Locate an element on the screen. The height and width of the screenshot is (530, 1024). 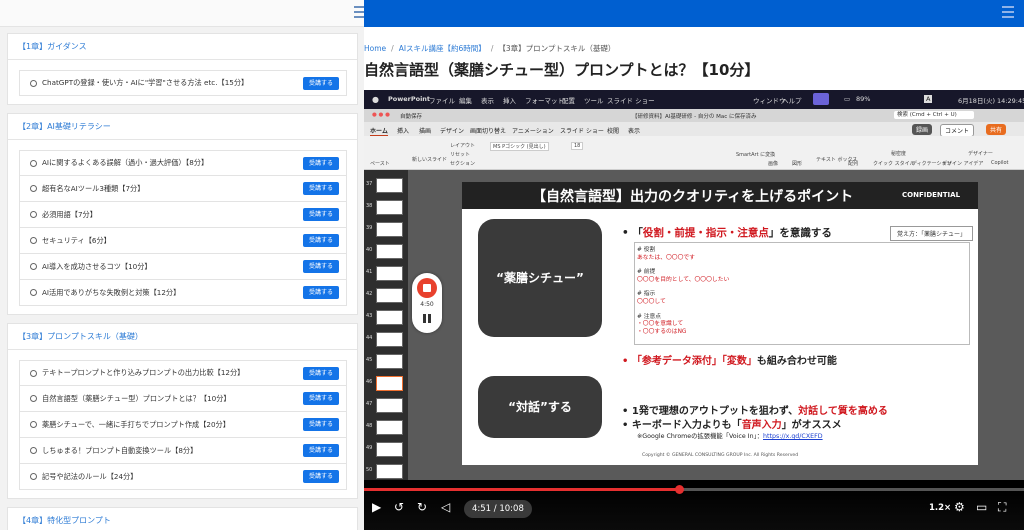
breadcrumb-chapter: 【3章】プロンプトスキル（基礎） is located at coordinates (557, 48).